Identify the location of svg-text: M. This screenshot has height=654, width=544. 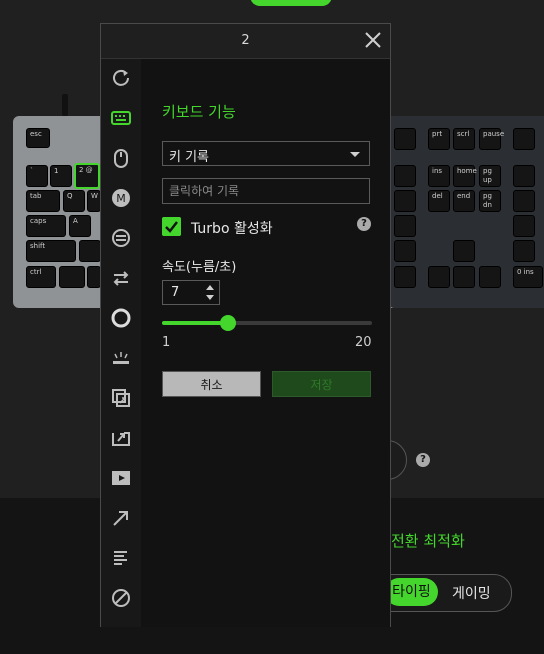
(121, 198).